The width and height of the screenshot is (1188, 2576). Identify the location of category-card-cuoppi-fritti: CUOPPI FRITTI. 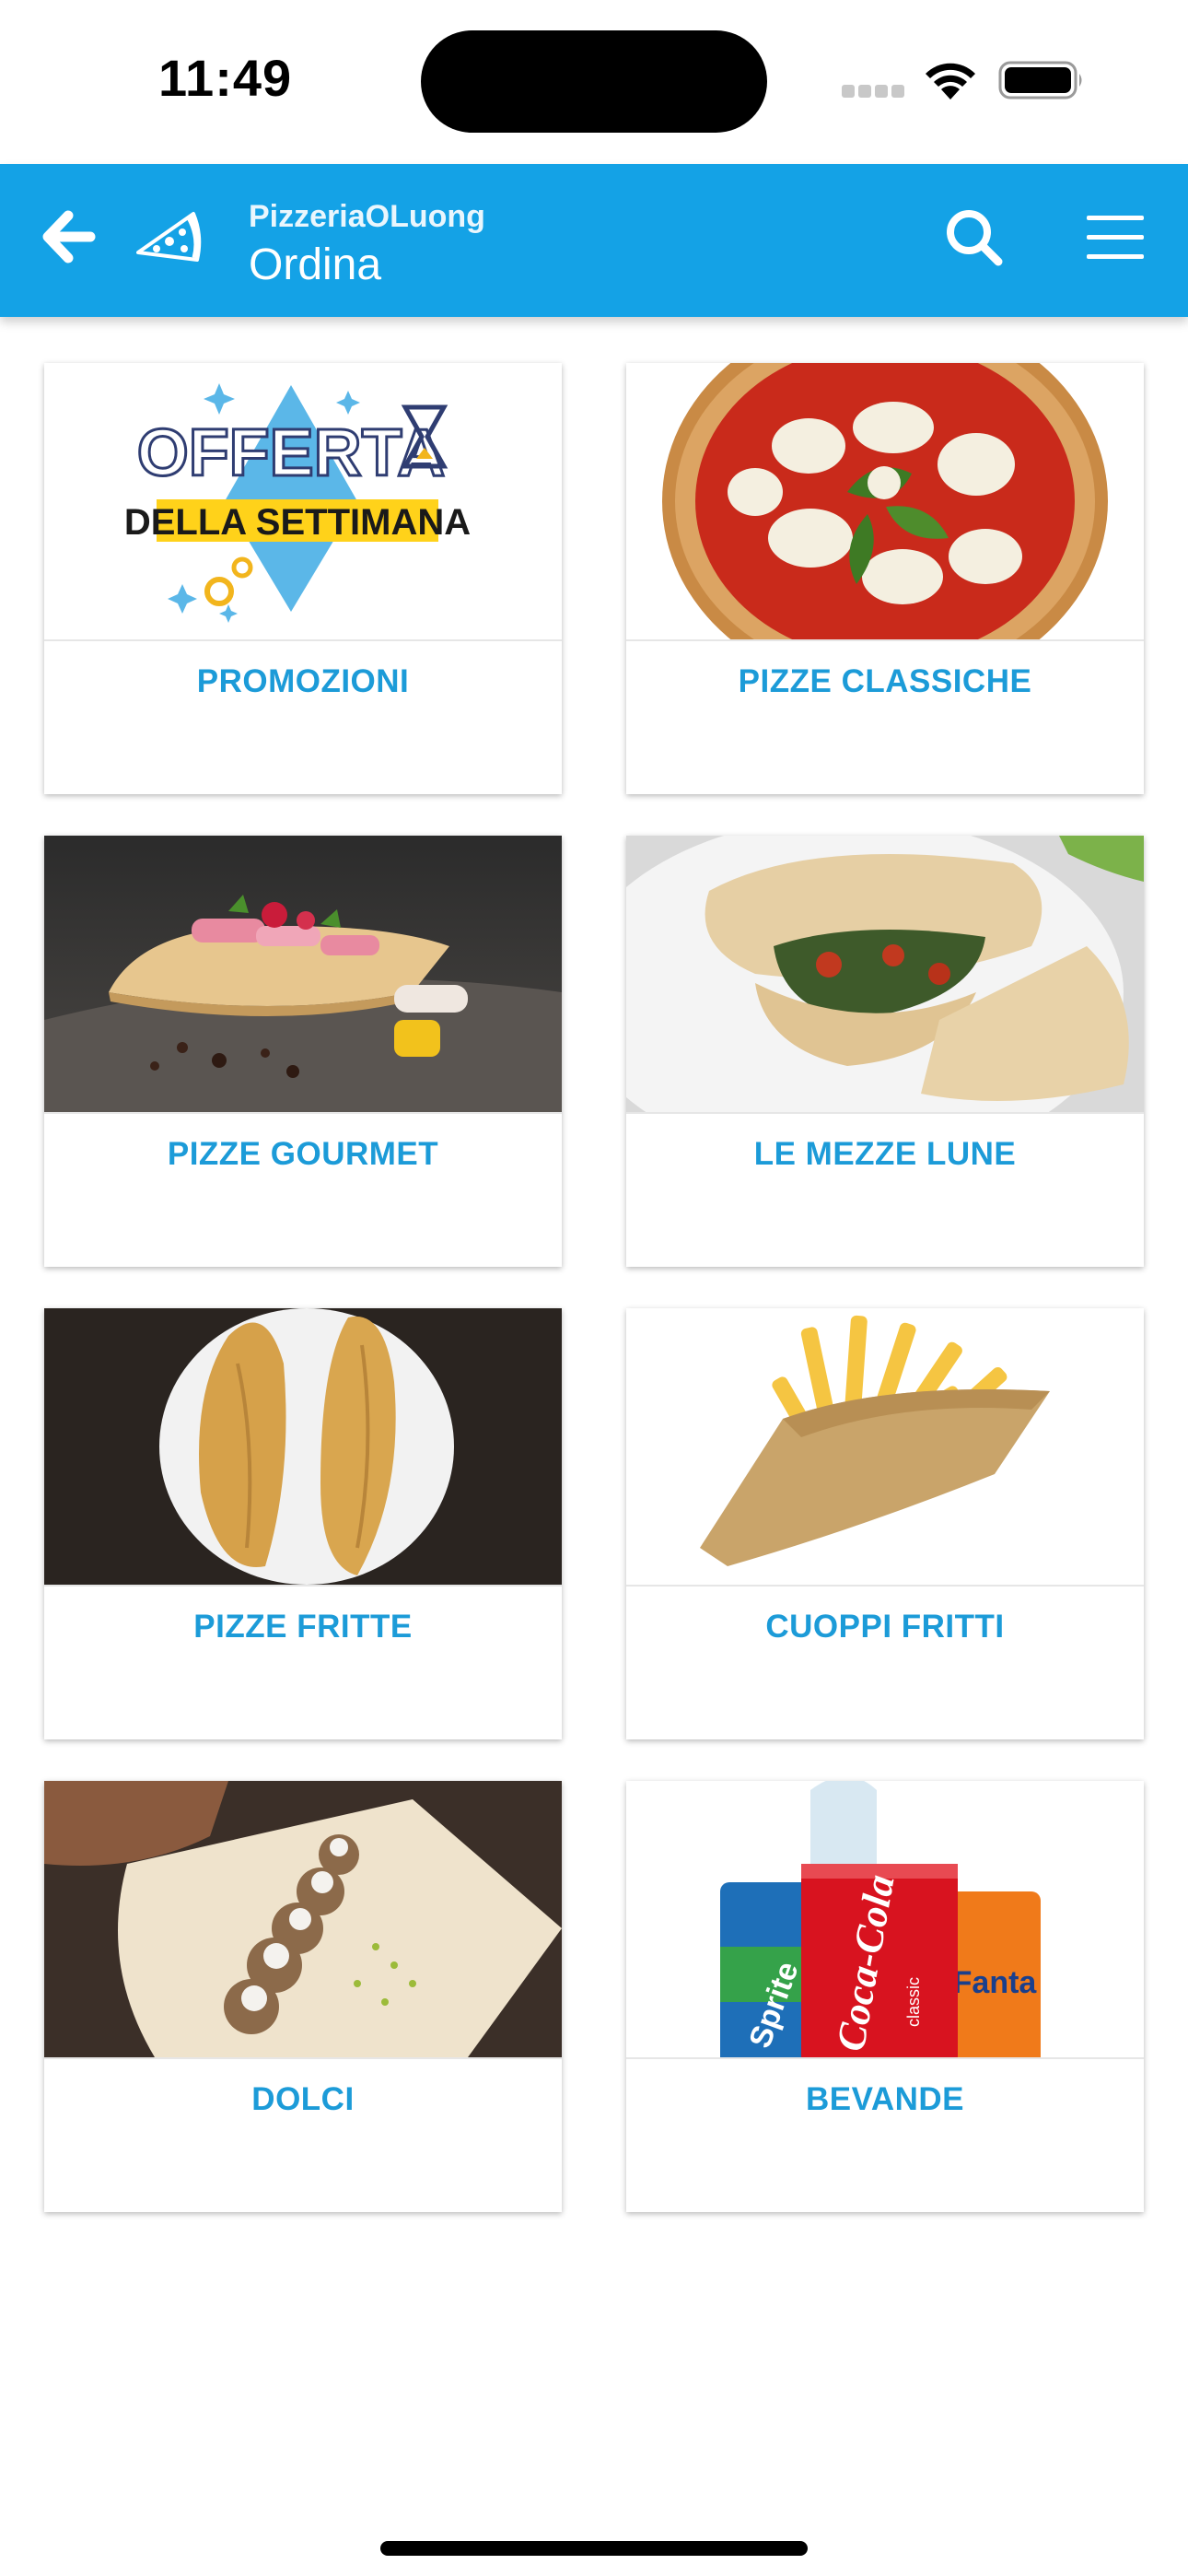
(885, 1523).